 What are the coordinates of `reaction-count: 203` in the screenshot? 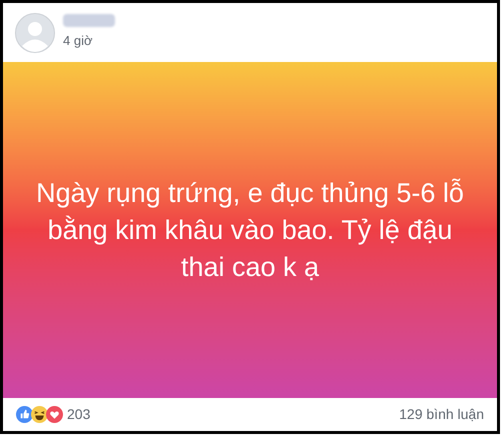 It's located at (78, 414).